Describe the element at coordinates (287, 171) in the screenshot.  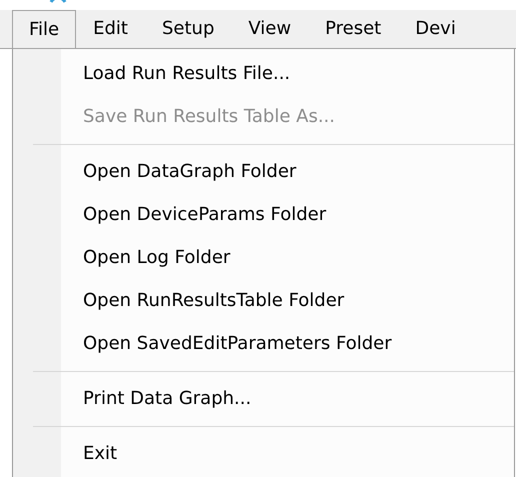
I see `menu-item: Open DataGraph Folder` at that location.